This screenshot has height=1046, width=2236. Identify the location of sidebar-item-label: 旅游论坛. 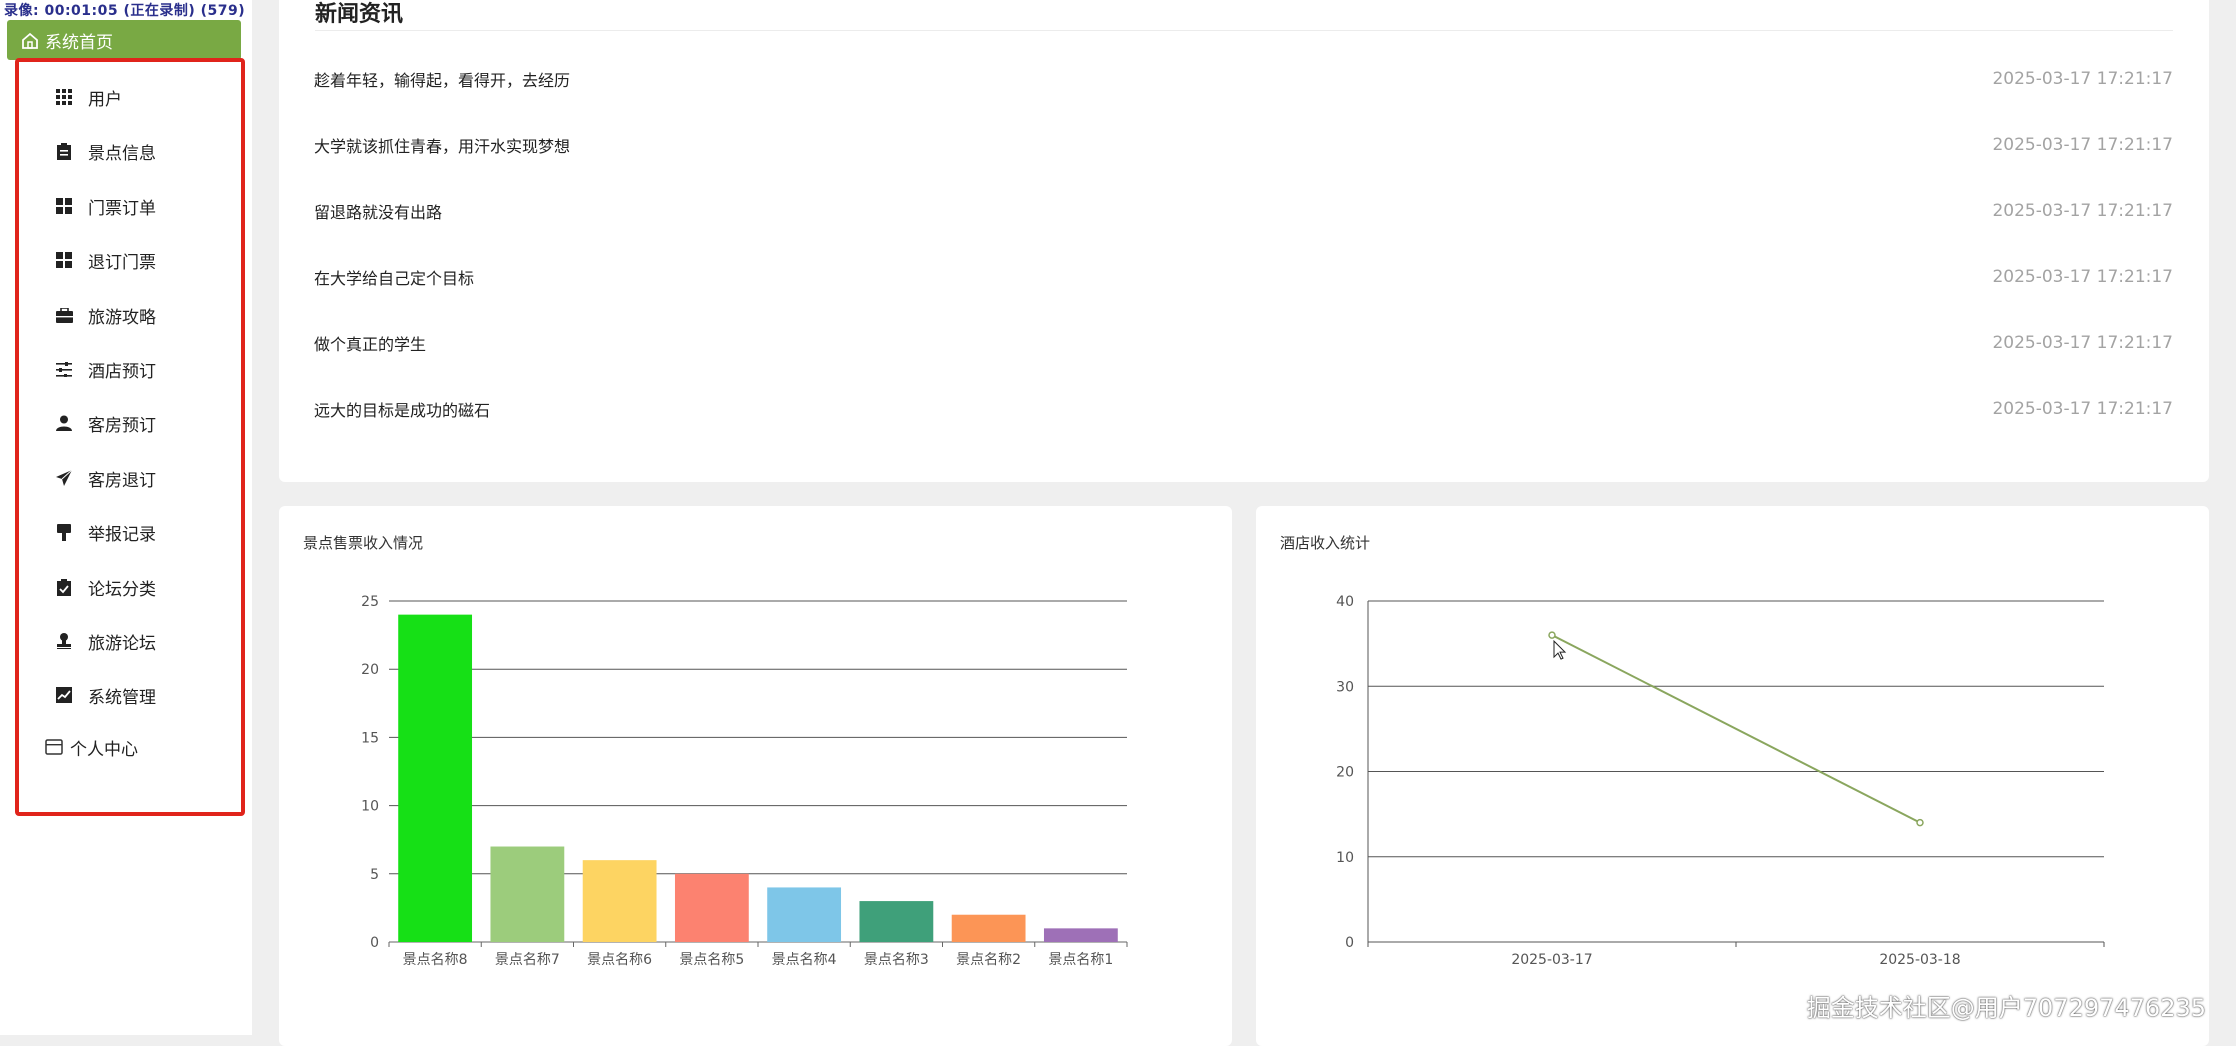
(122, 643).